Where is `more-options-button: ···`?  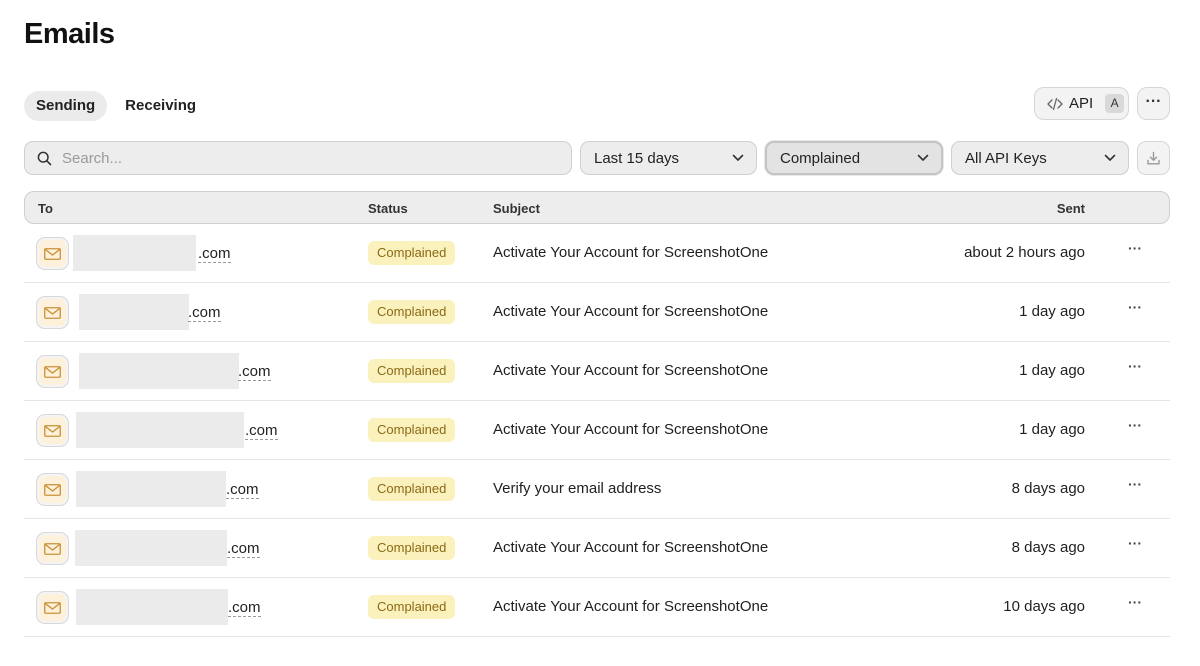
more-options-button: ··· is located at coordinates (1153, 103).